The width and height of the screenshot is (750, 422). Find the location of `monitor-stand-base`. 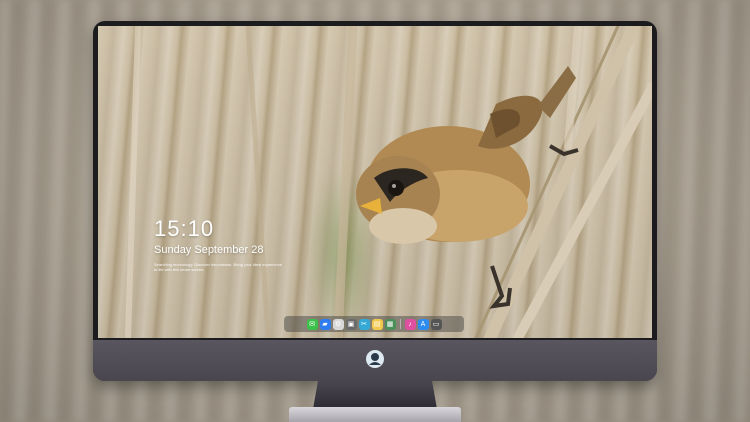

monitor-stand-base is located at coordinates (375, 414).